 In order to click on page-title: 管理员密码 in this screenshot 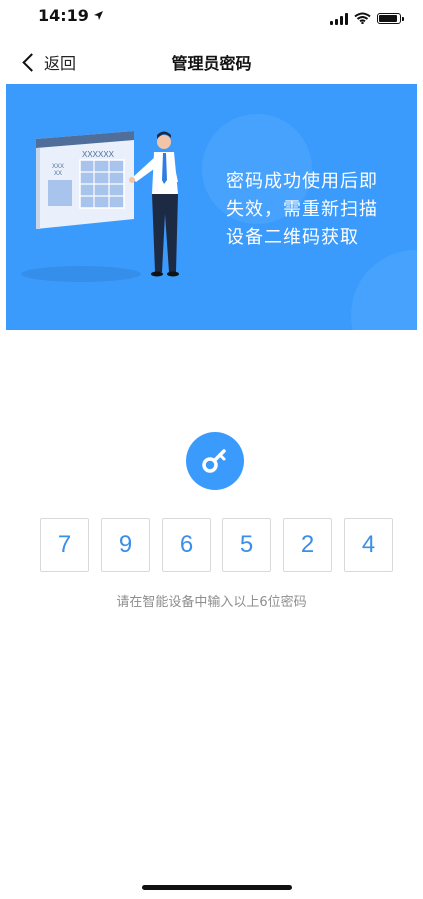, I will do `click(211, 63)`.